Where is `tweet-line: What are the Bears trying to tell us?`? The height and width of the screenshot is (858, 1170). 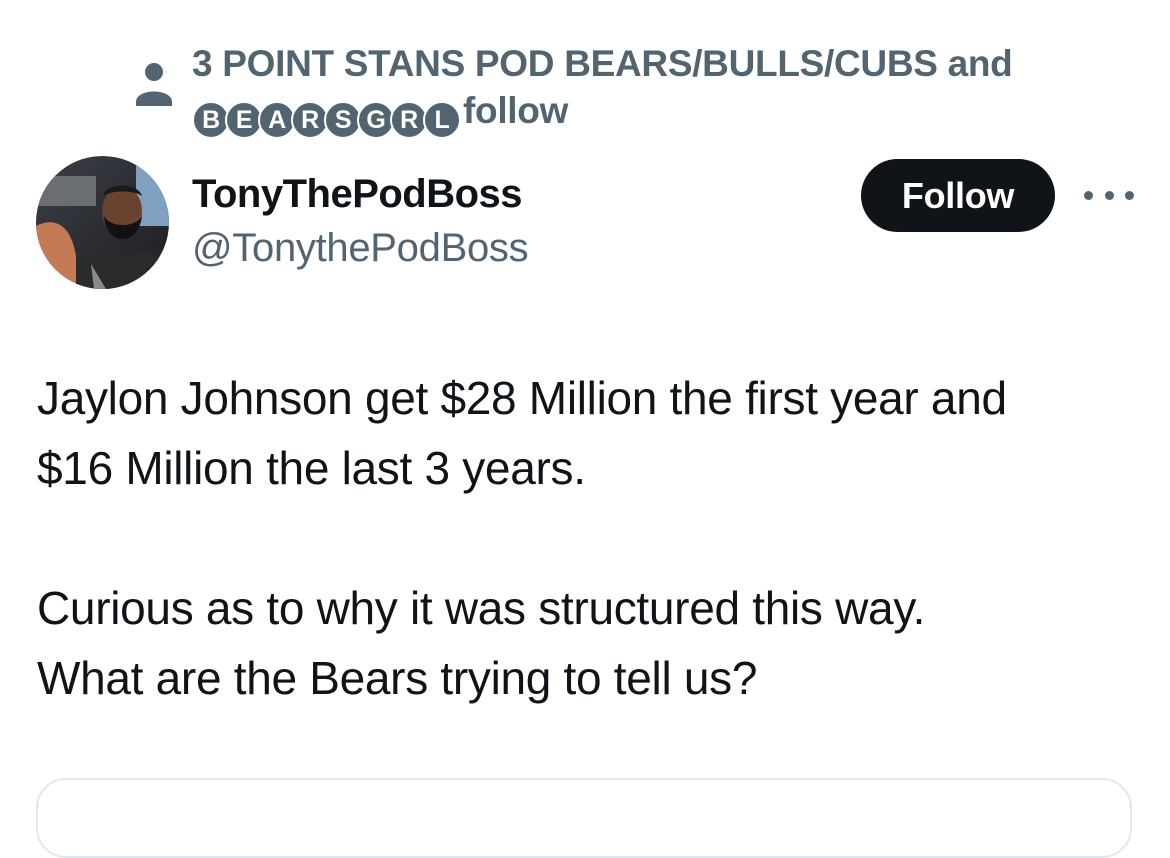
tweet-line: What are the Bears trying to tell us? is located at coordinates (397, 678).